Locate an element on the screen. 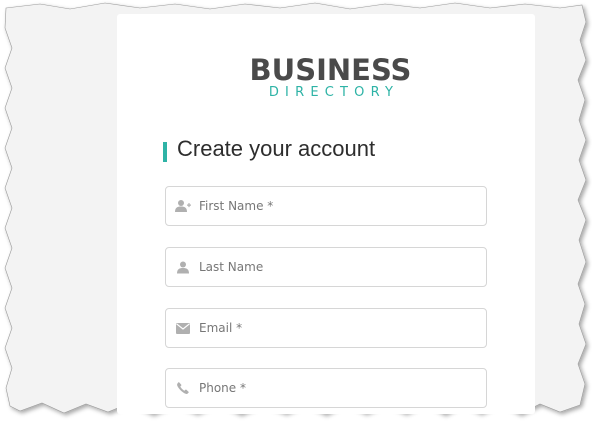 The height and width of the screenshot is (428, 592). last-name-input is located at coordinates (329, 267).